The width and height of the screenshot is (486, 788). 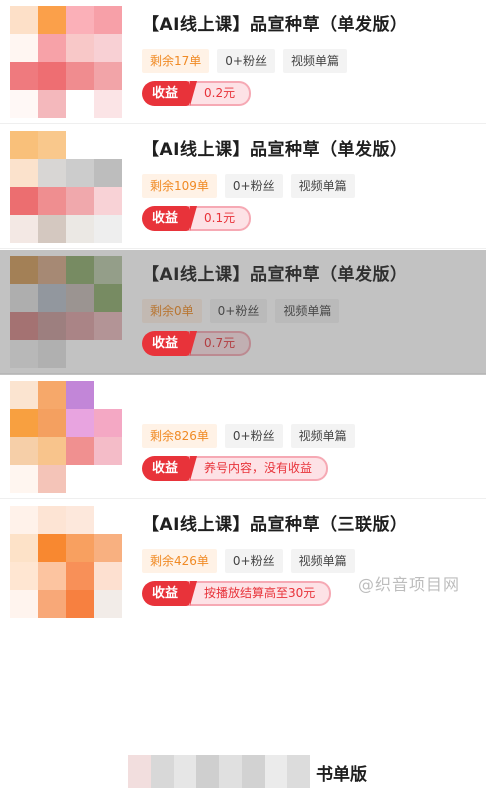 I want to click on earnings-badge: 收益 0.2元, so click(x=197, y=93).